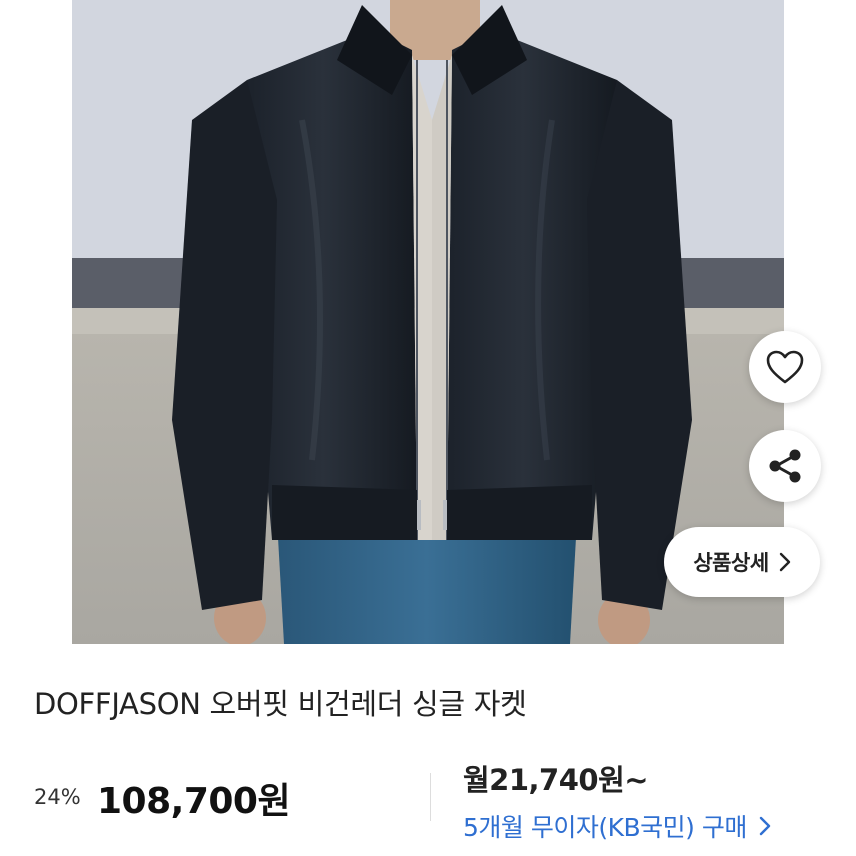  What do you see at coordinates (280, 704) in the screenshot?
I see `product-title: DOFFJASON 오버핏 비건레더 싱글 자켓` at bounding box center [280, 704].